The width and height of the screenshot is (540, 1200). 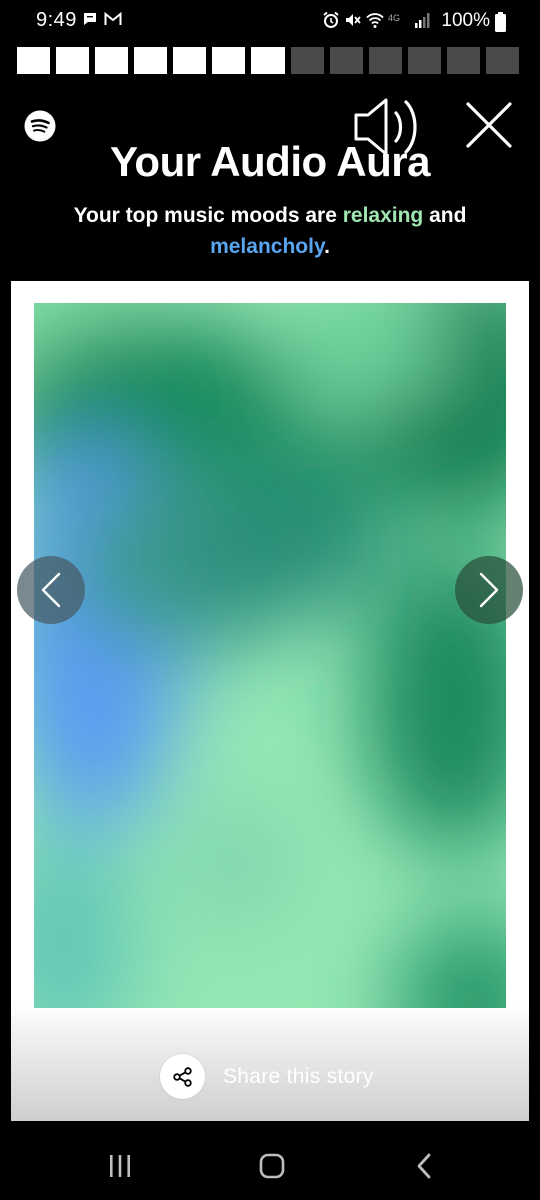 I want to click on share-story-label: Share this story, so click(x=298, y=1076).